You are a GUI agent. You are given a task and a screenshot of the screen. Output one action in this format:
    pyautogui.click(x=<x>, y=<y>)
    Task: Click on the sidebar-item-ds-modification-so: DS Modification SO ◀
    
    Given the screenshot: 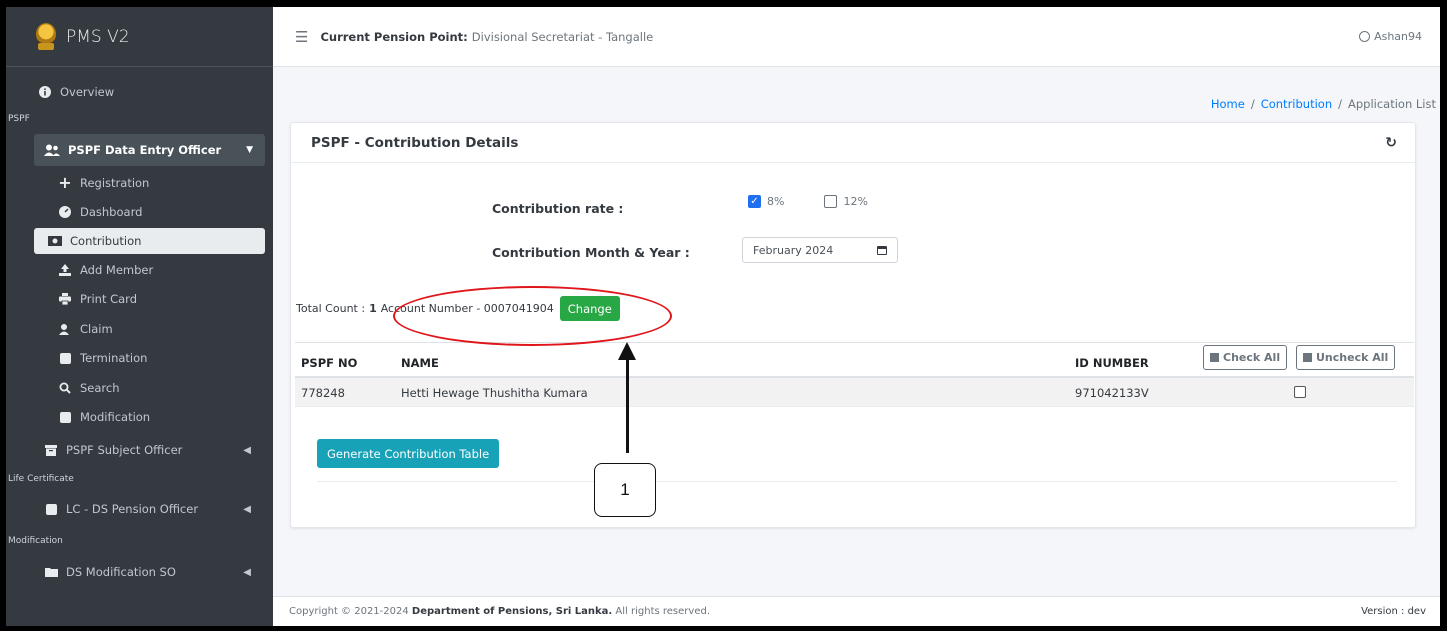 What is the action you would take?
    pyautogui.click(x=139, y=572)
    